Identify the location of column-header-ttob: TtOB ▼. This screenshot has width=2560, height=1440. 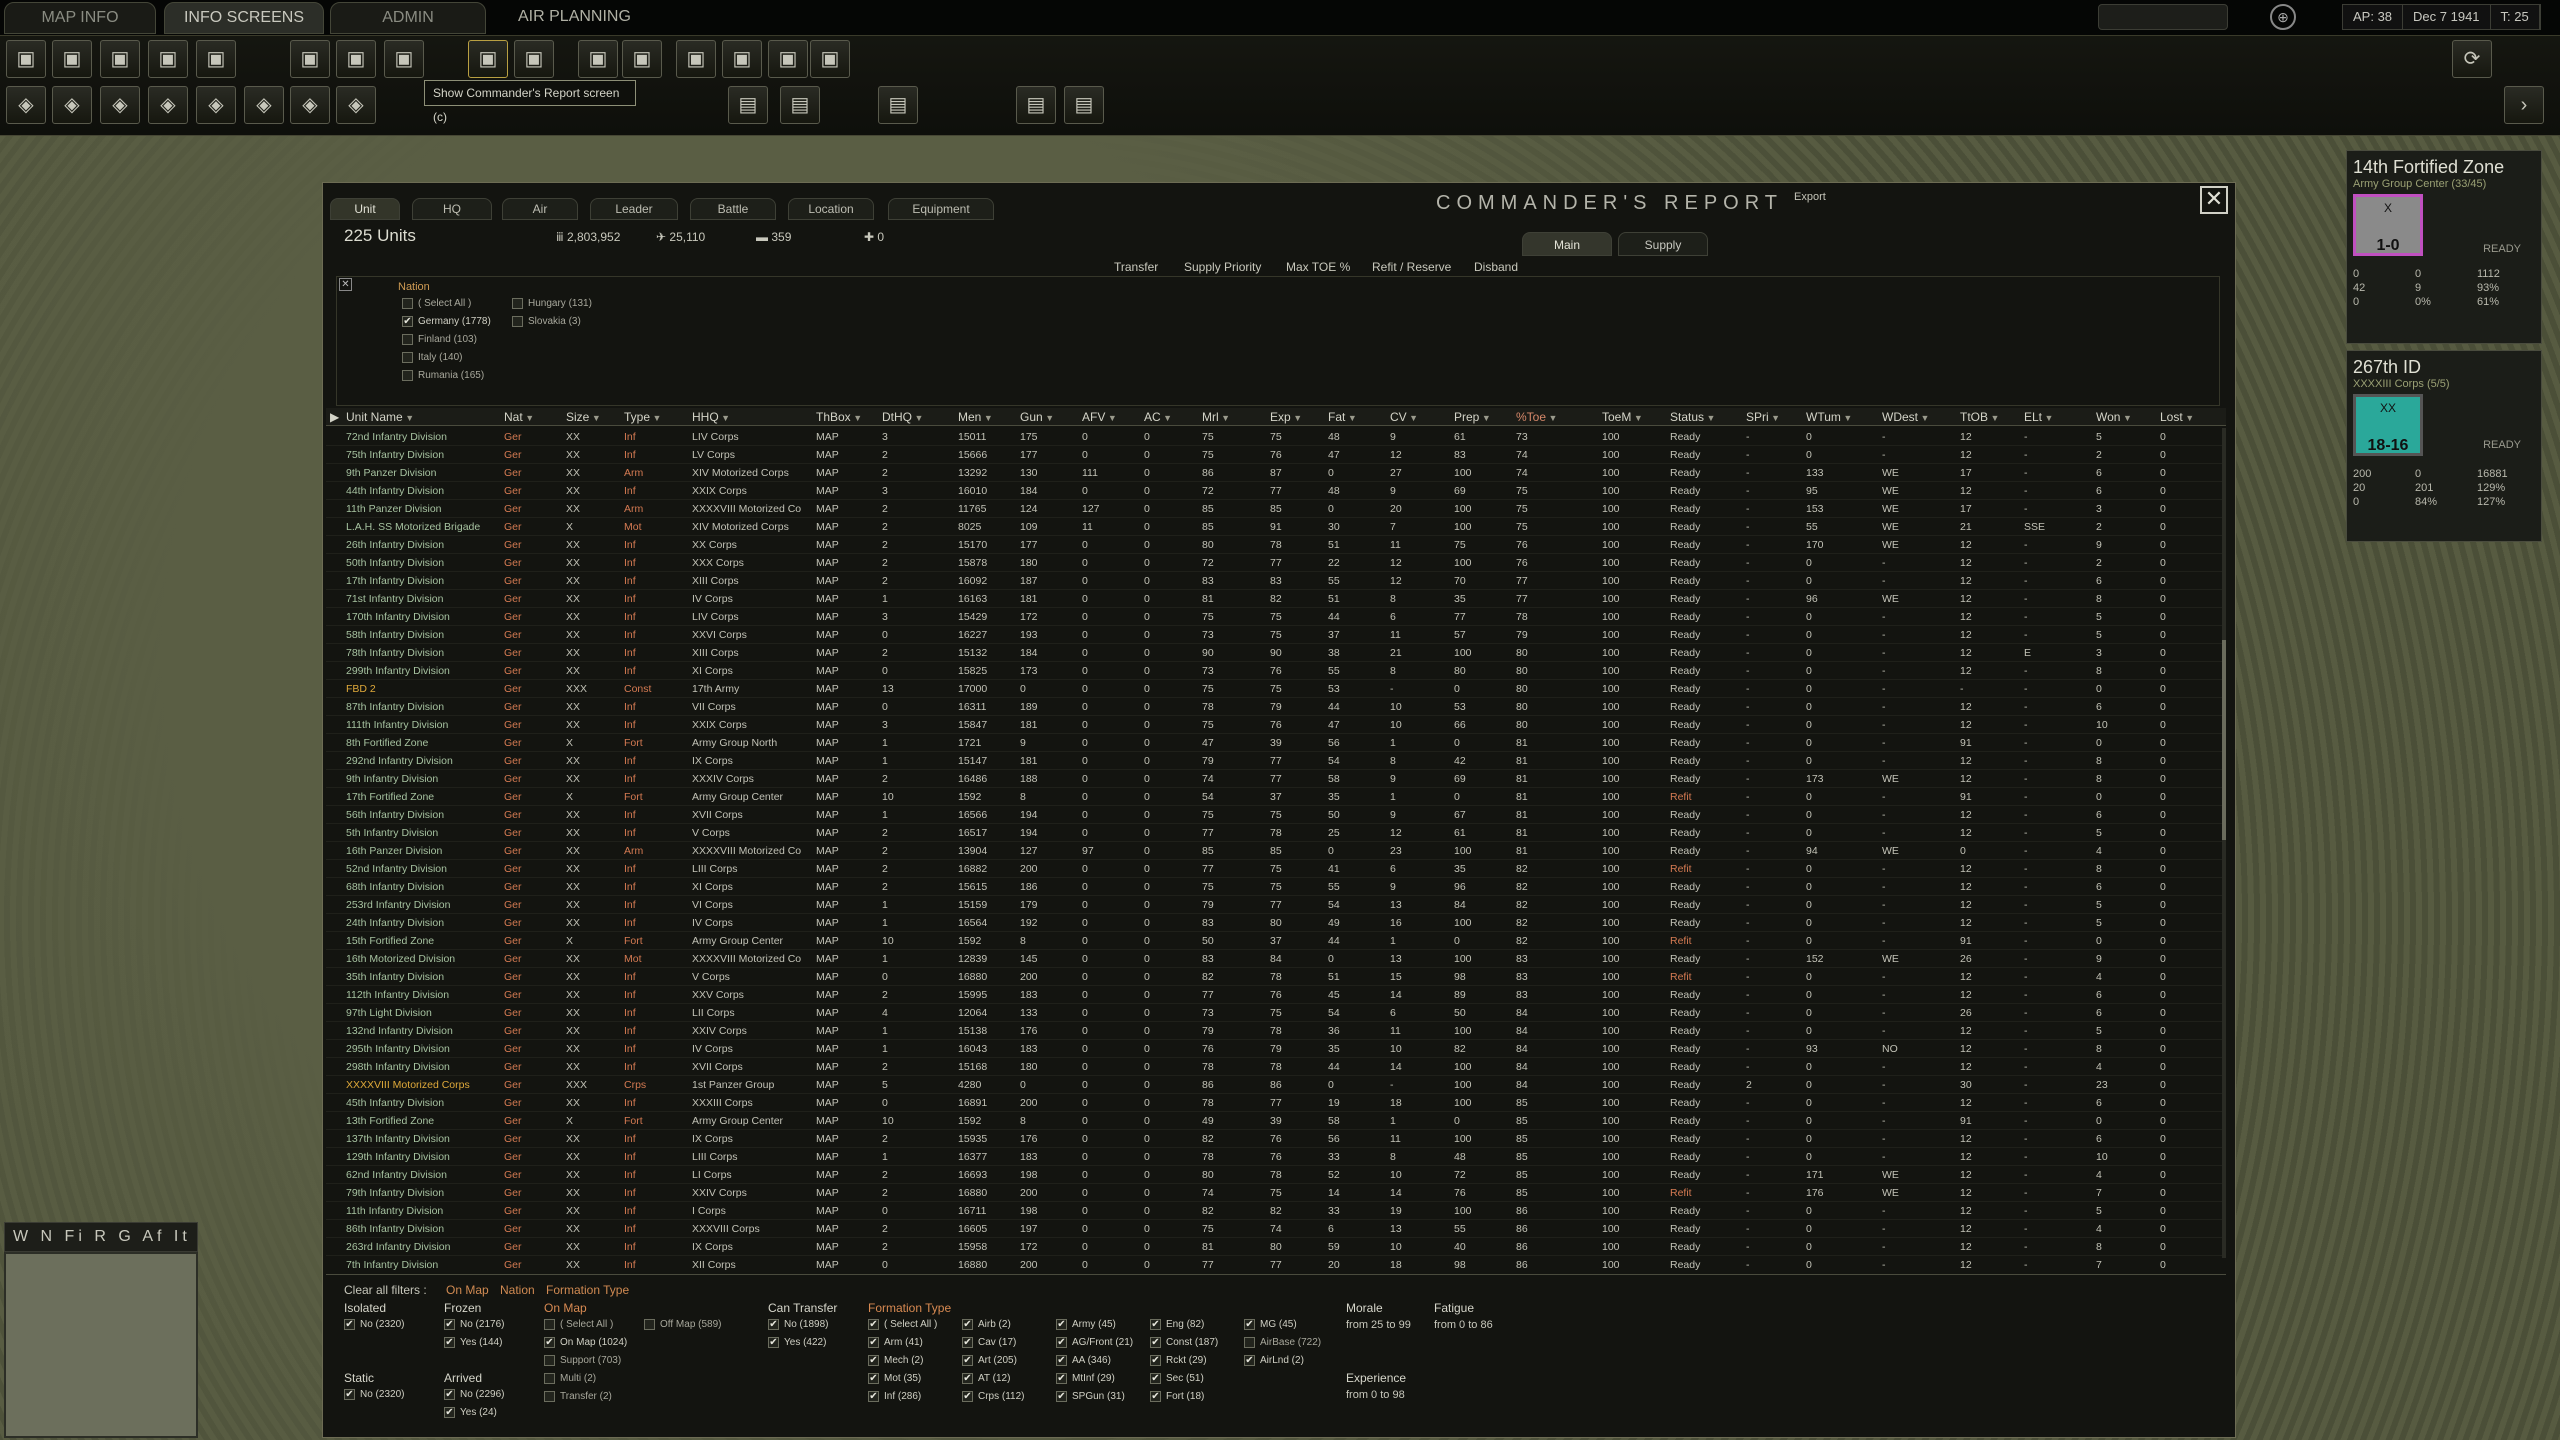
(1979, 417).